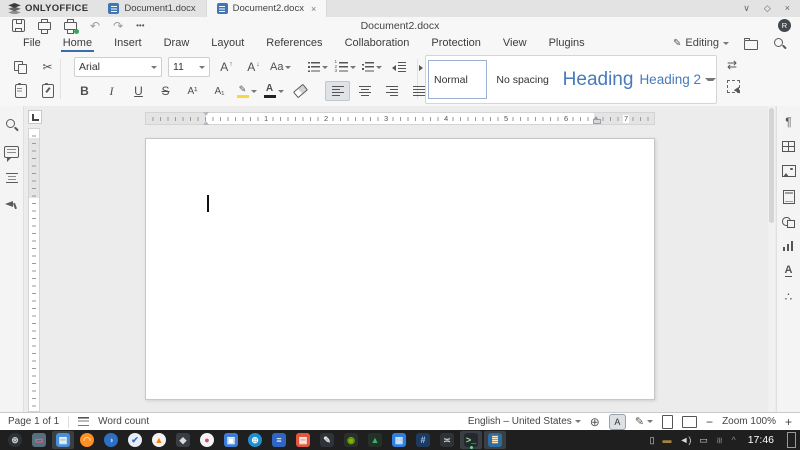 Image resolution: width=800 pixels, height=450 pixels. What do you see at coordinates (391, 91) in the screenshot?
I see `align-right-button` at bounding box center [391, 91].